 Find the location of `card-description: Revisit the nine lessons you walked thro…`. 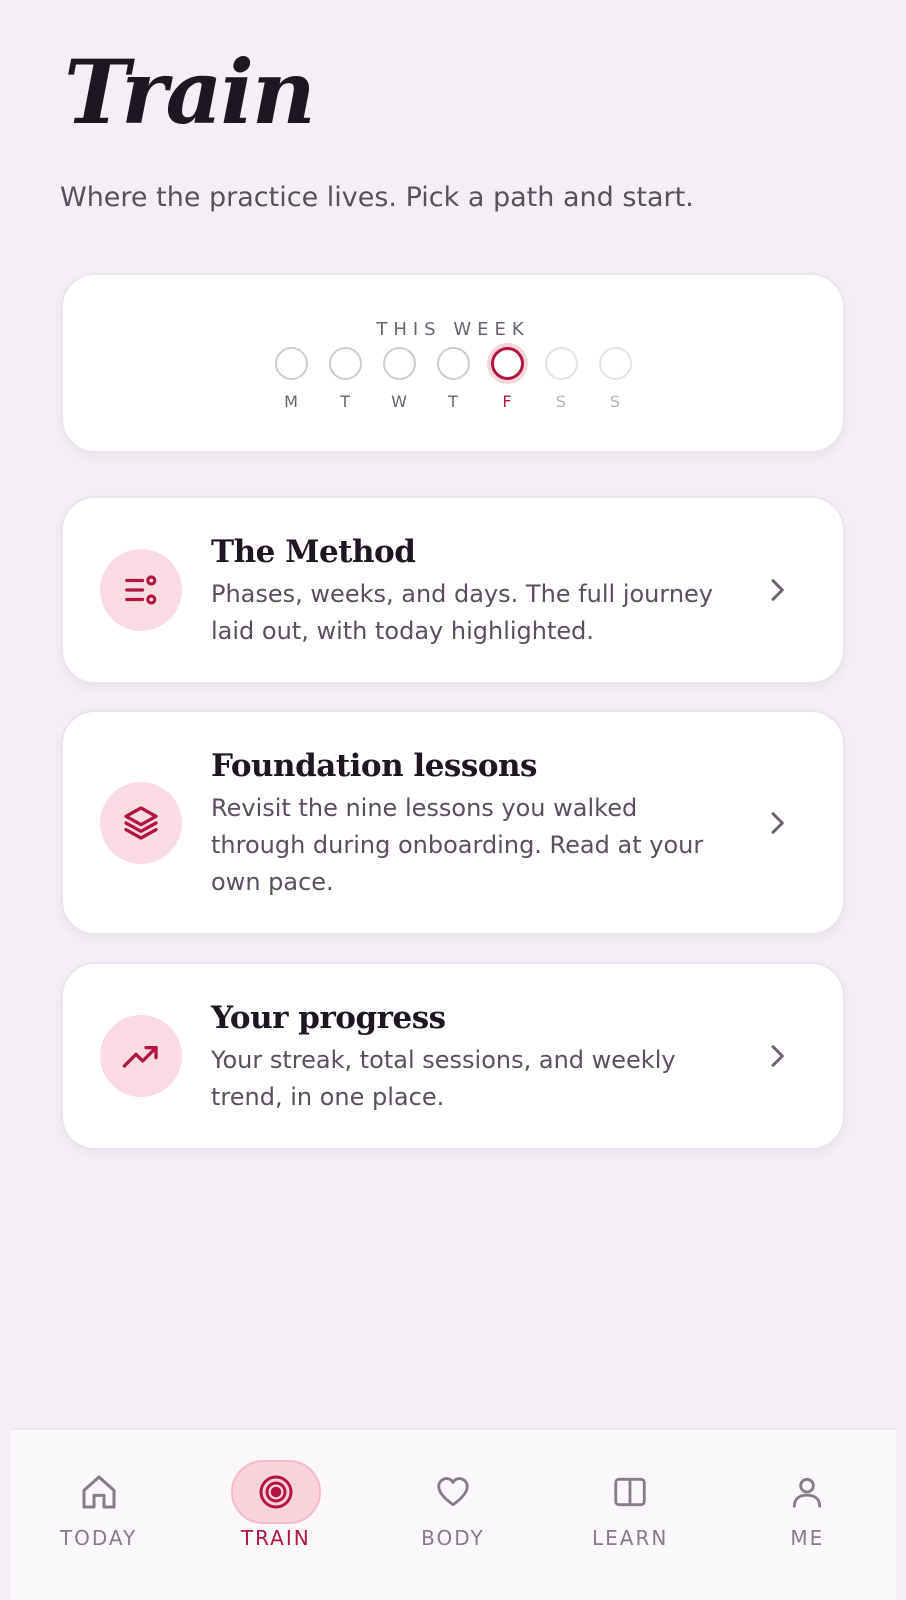

card-description: Revisit the nine lessons you walked thro… is located at coordinates (457, 845).